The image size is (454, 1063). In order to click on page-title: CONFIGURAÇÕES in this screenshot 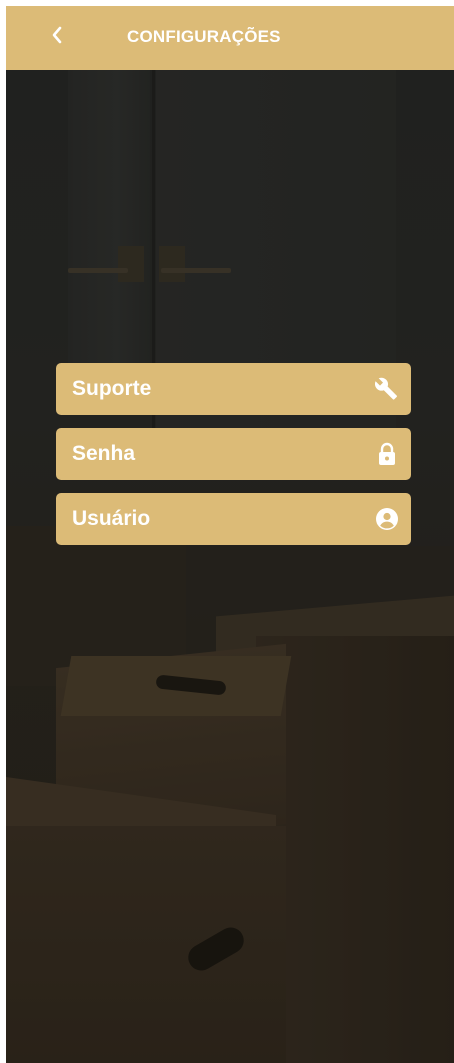, I will do `click(204, 36)`.